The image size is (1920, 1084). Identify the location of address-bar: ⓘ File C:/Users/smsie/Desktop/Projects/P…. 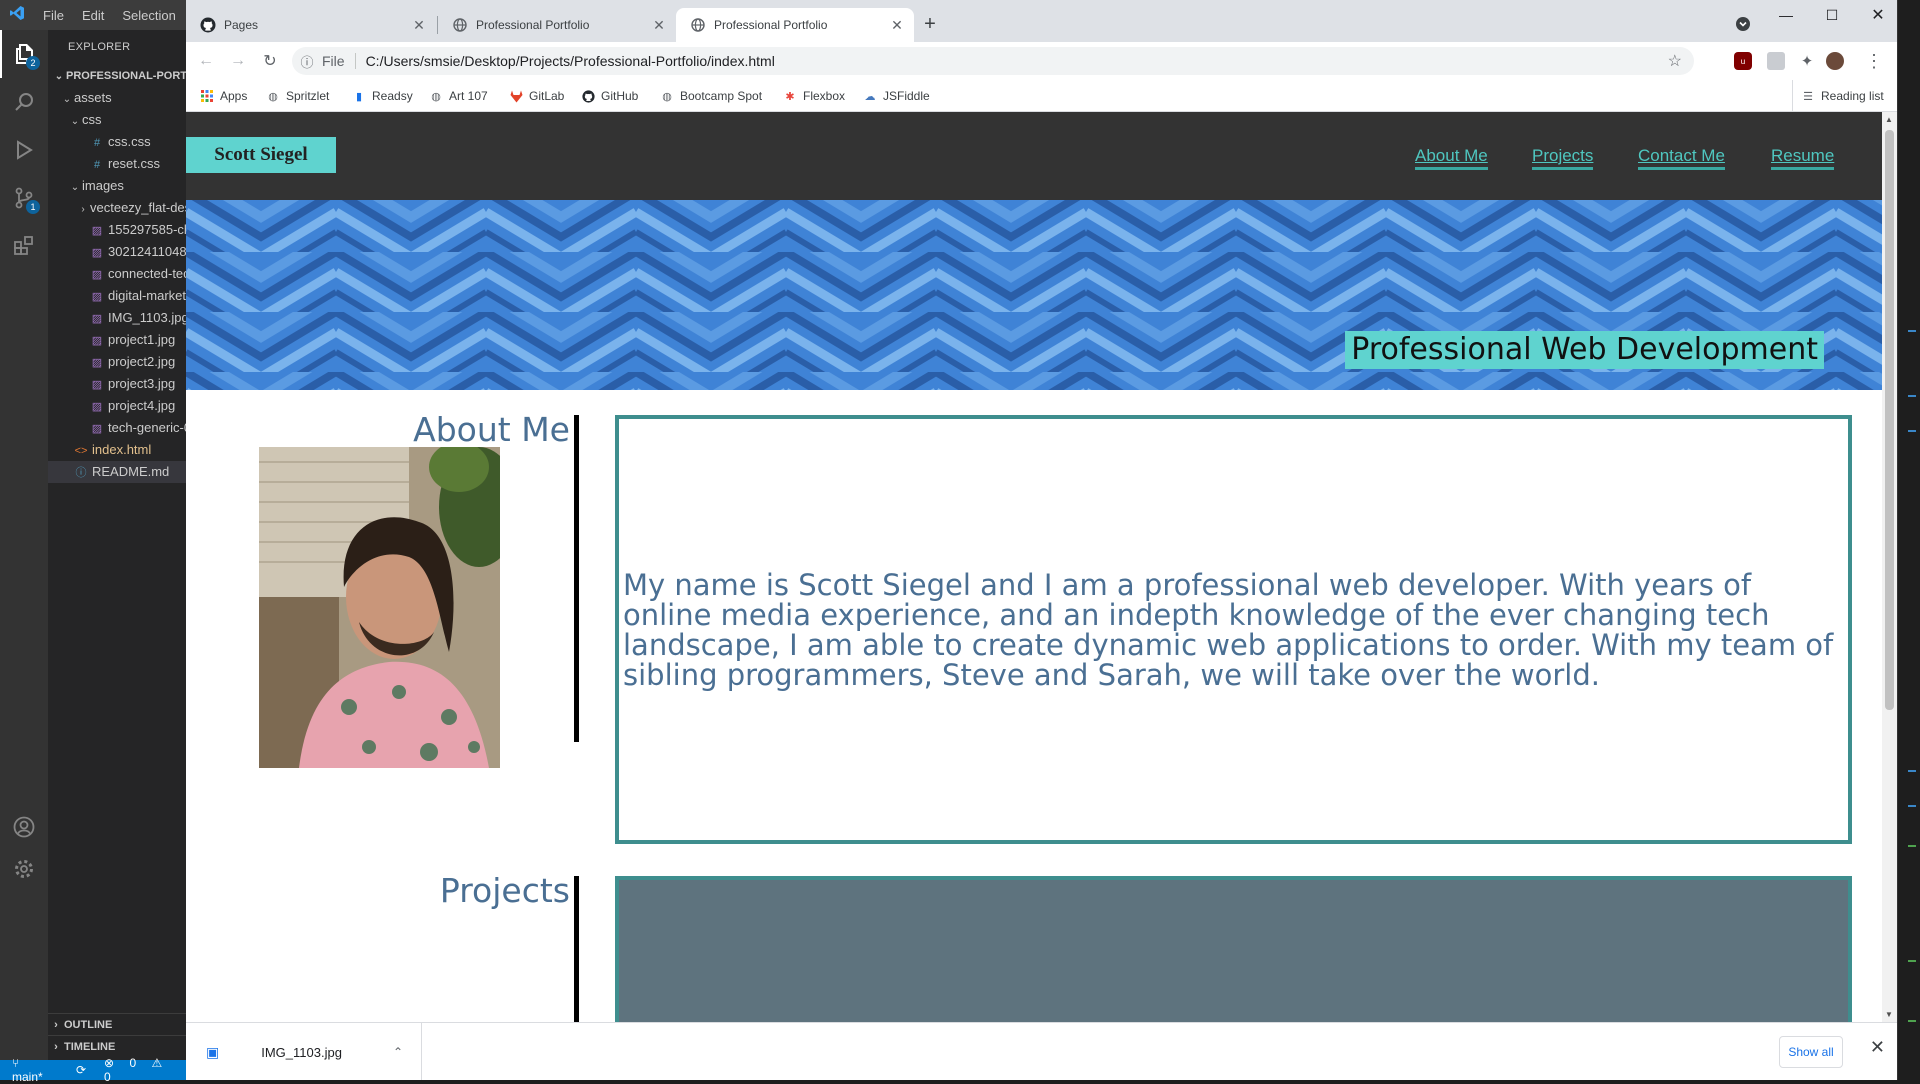
(993, 61).